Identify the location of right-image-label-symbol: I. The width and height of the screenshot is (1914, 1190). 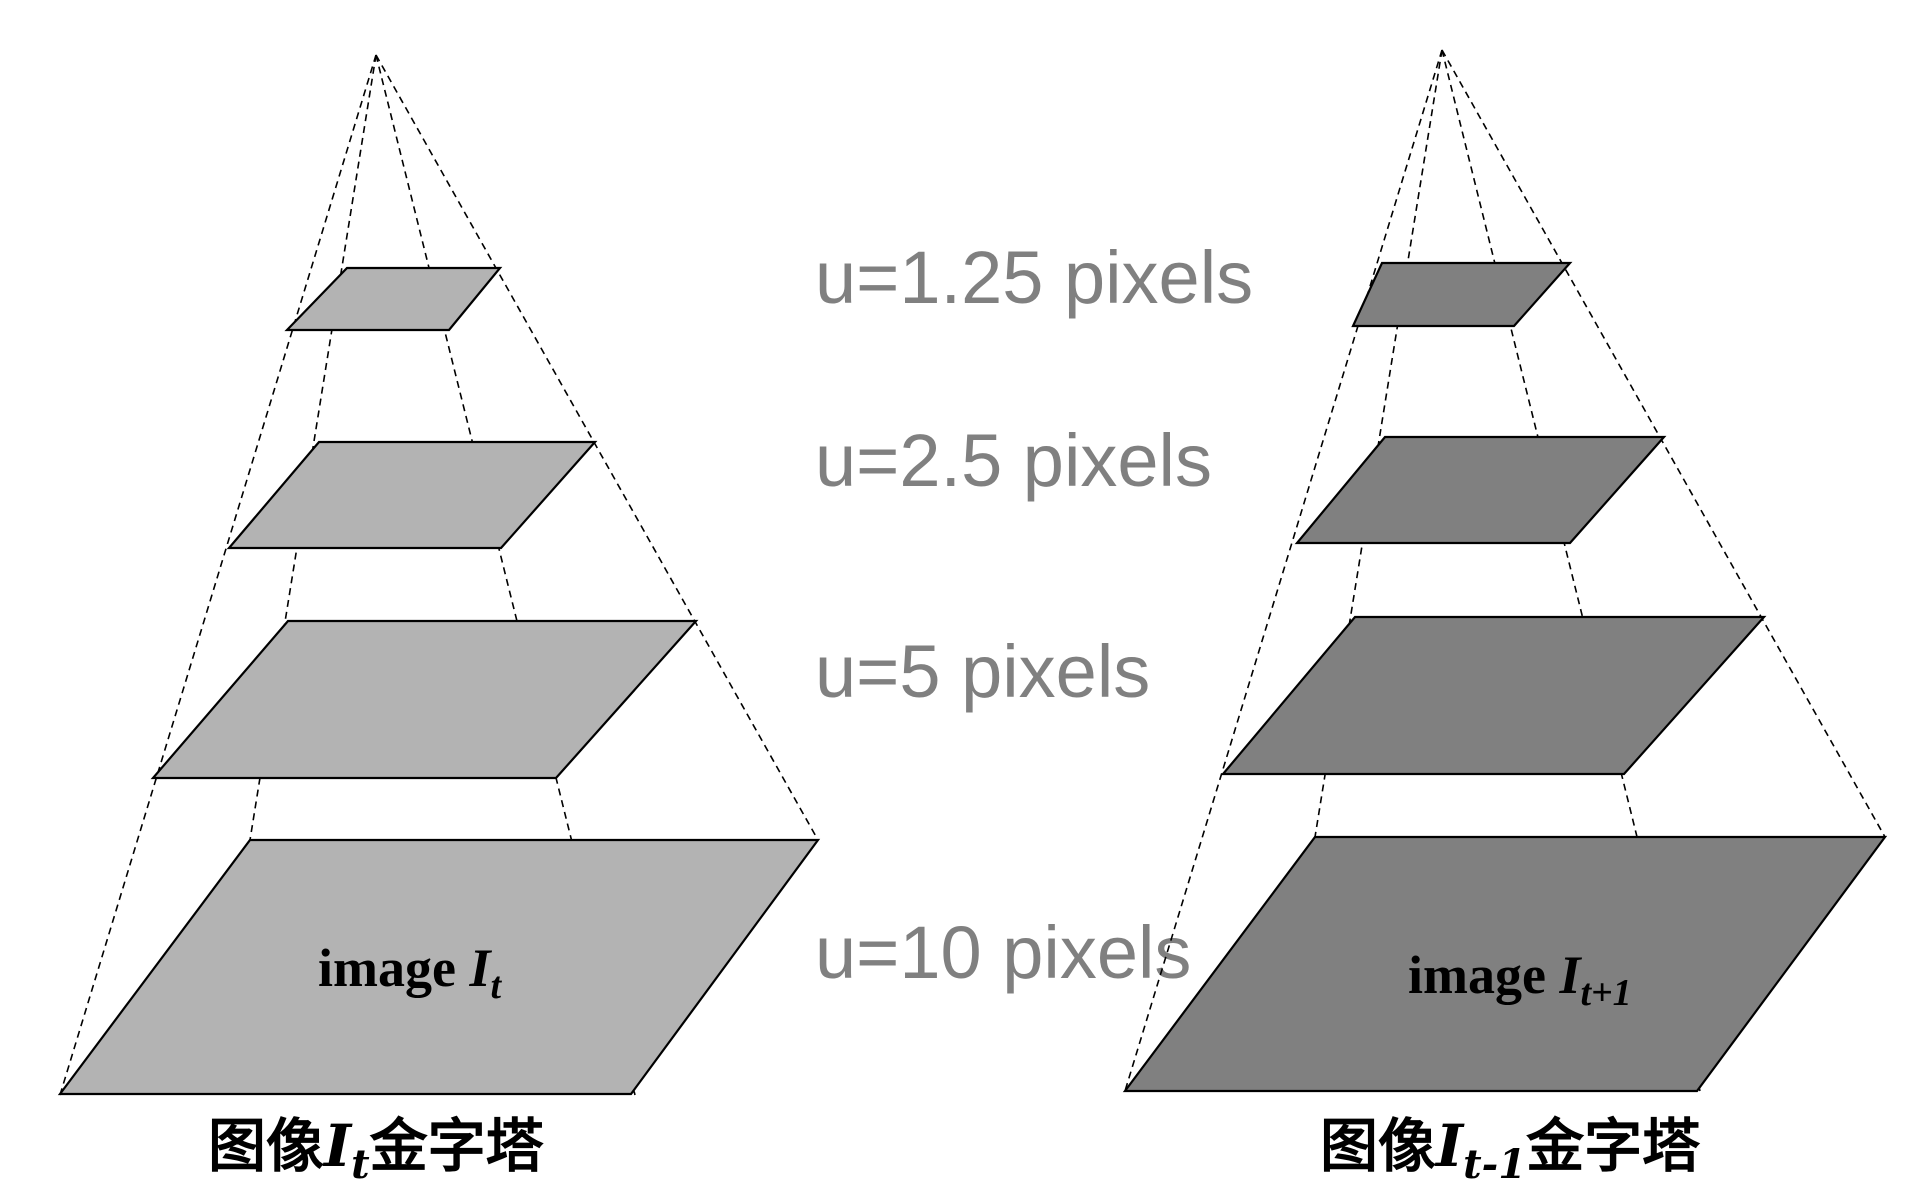
(1570, 975).